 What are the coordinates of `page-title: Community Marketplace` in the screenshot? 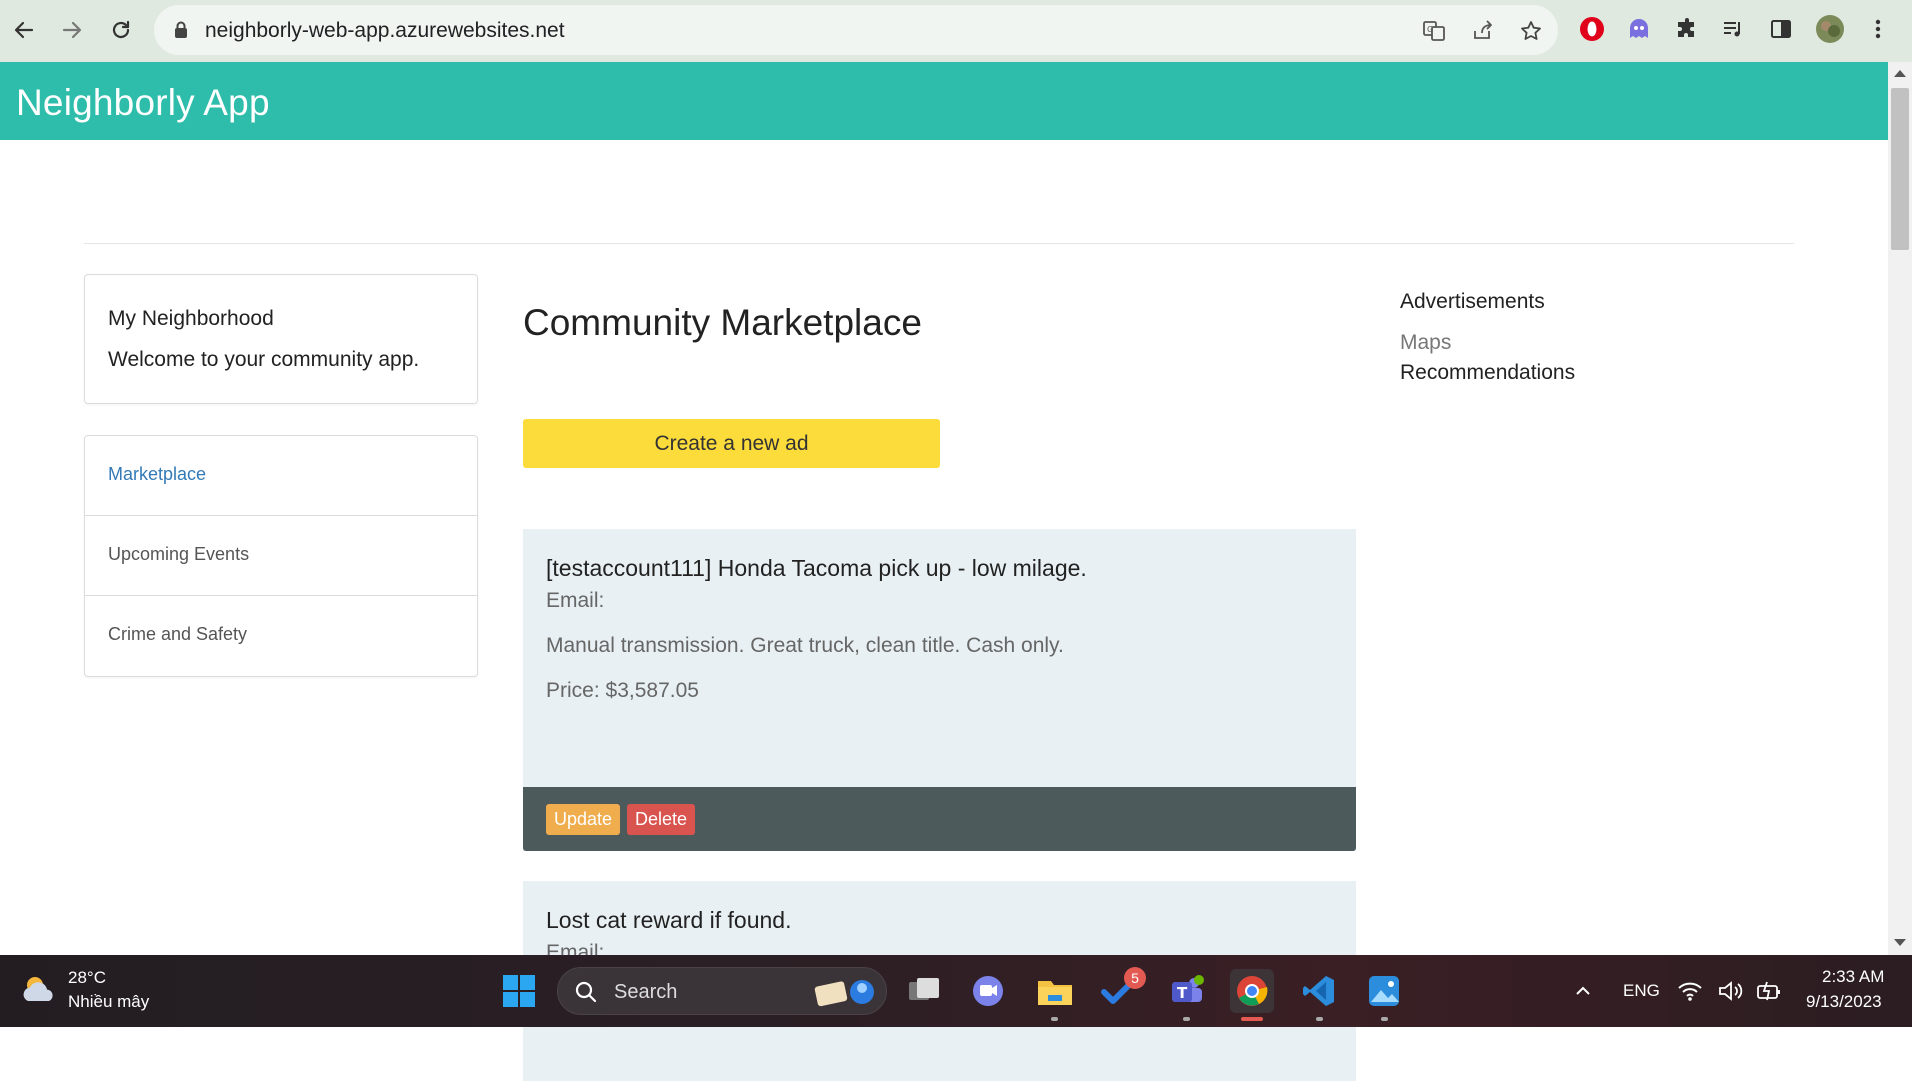 It's located at (722, 322).